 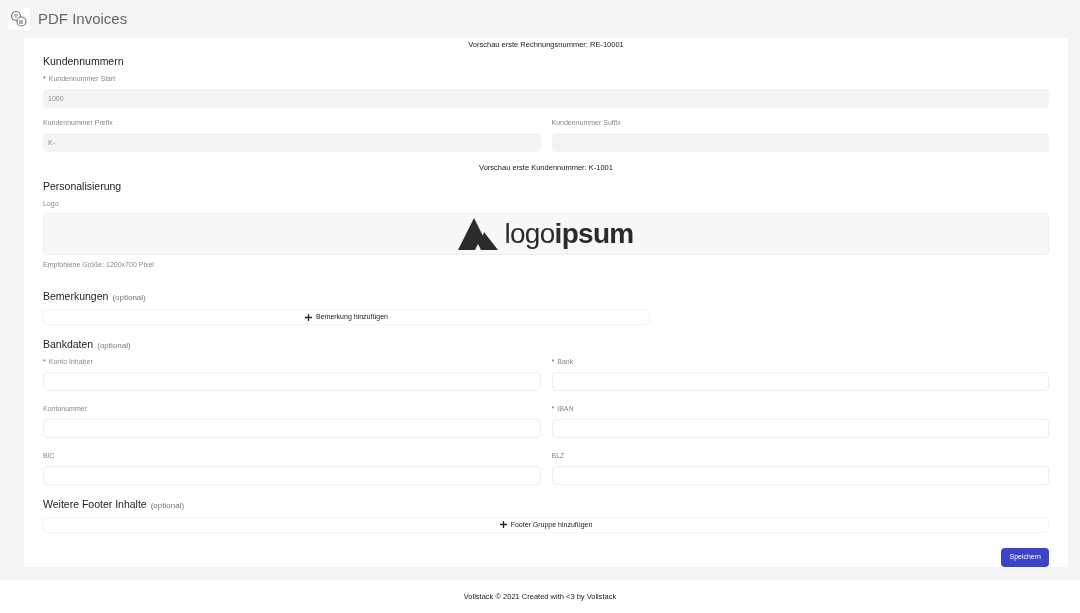 I want to click on section-heading: Weitere Footer Inhalte, so click(x=95, y=504).